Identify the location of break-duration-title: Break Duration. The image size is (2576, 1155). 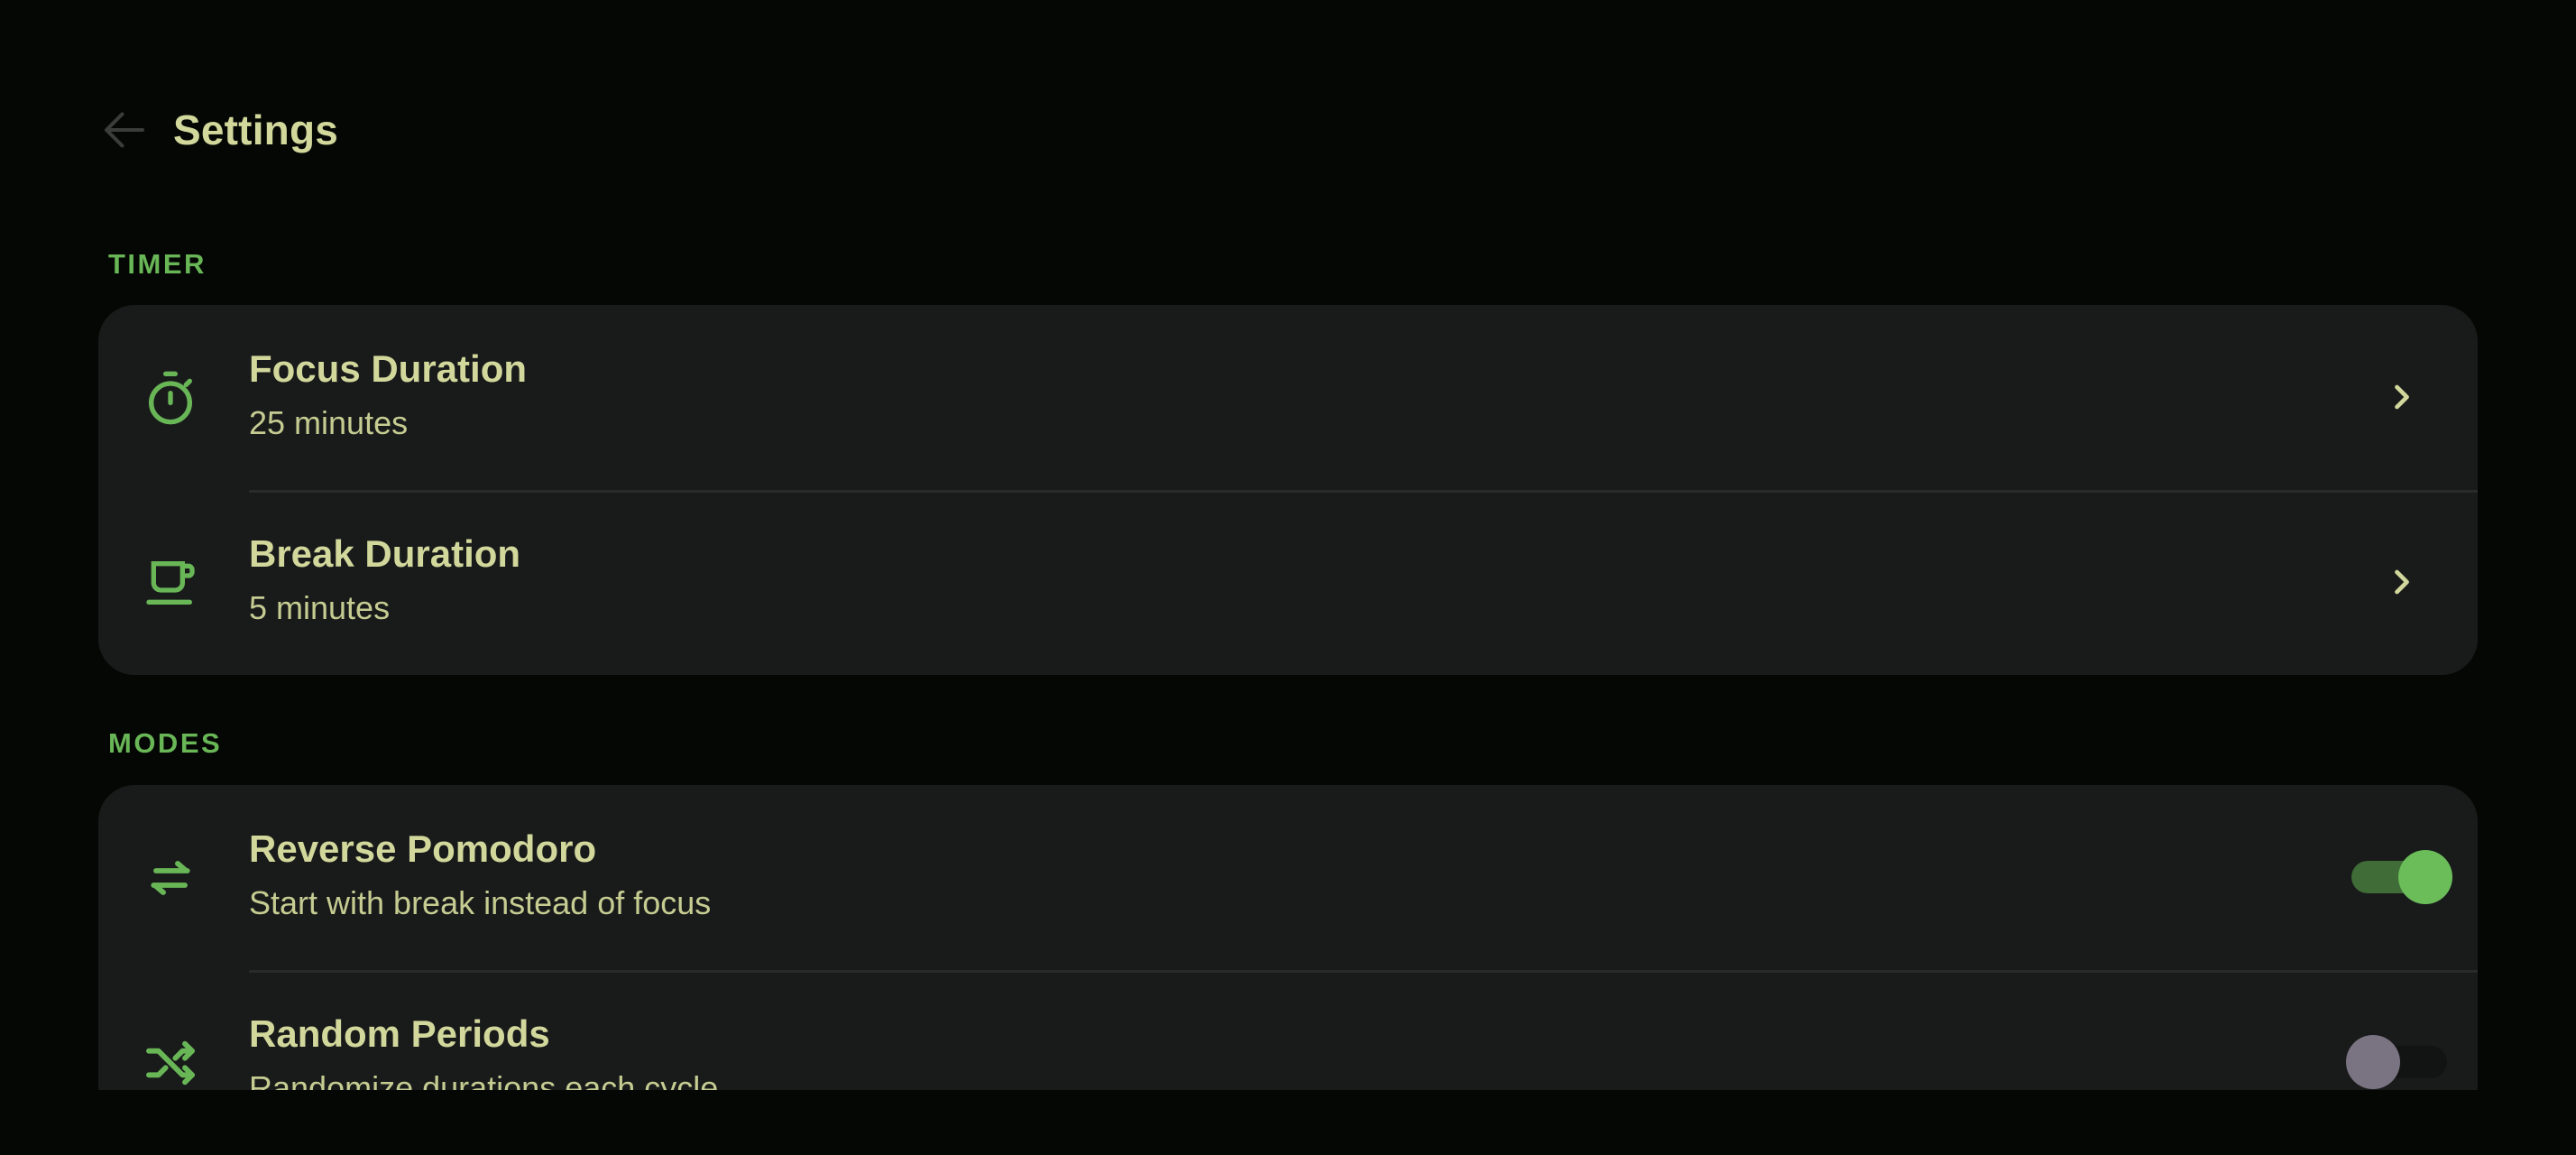
(385, 553).